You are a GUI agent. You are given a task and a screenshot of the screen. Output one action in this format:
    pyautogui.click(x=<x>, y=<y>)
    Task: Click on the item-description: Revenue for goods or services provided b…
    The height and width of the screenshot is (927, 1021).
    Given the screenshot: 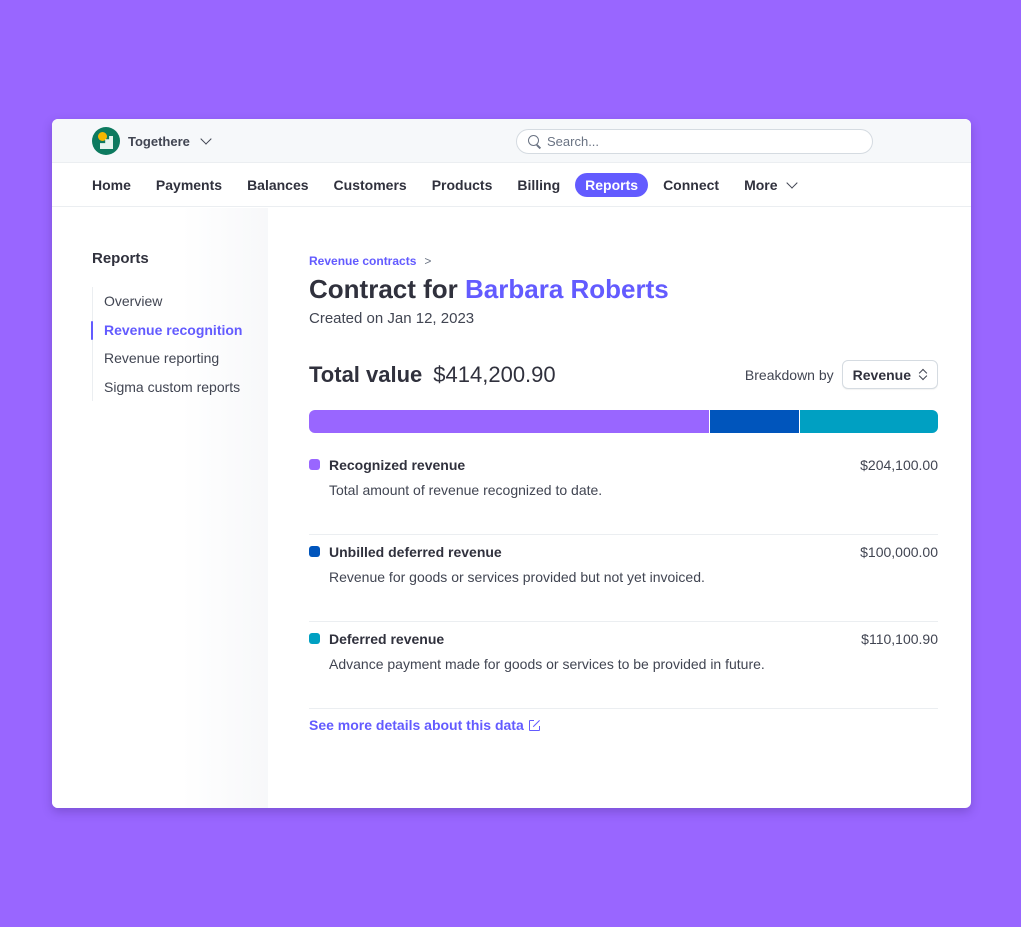 What is the action you would take?
    pyautogui.click(x=517, y=577)
    